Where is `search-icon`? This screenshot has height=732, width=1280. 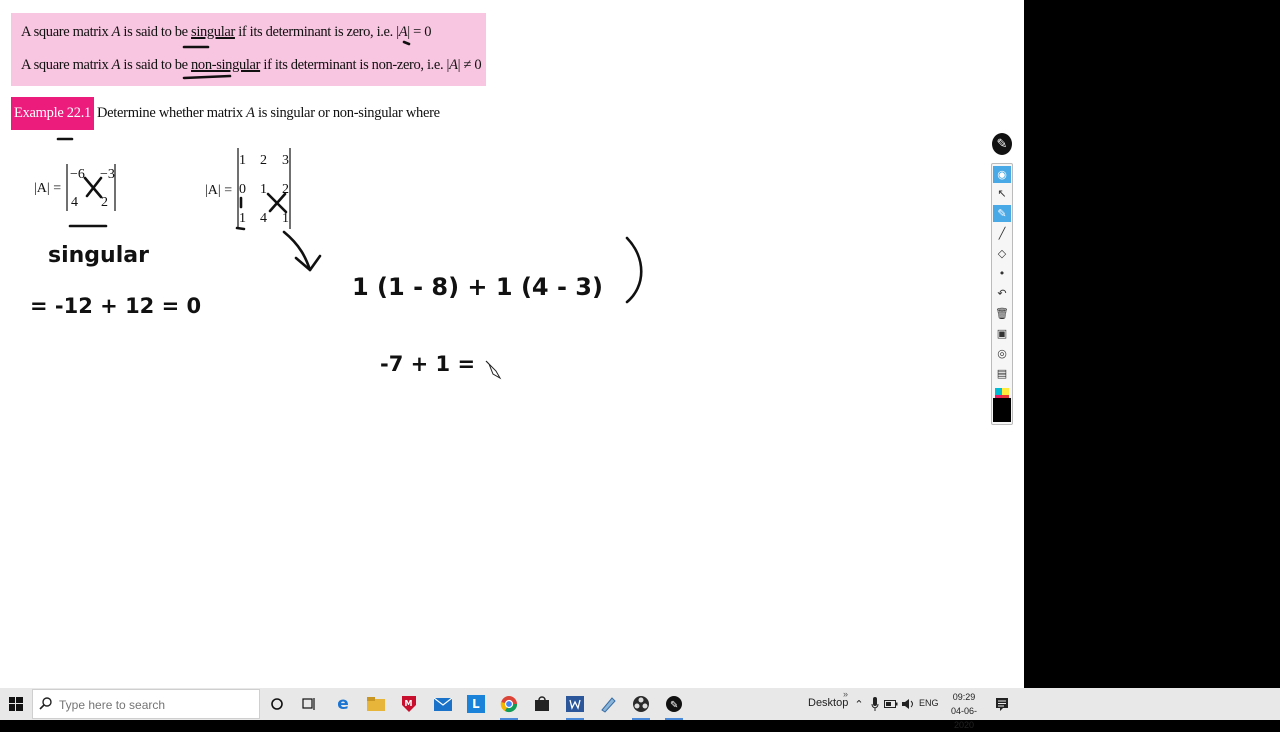 search-icon is located at coordinates (45, 703).